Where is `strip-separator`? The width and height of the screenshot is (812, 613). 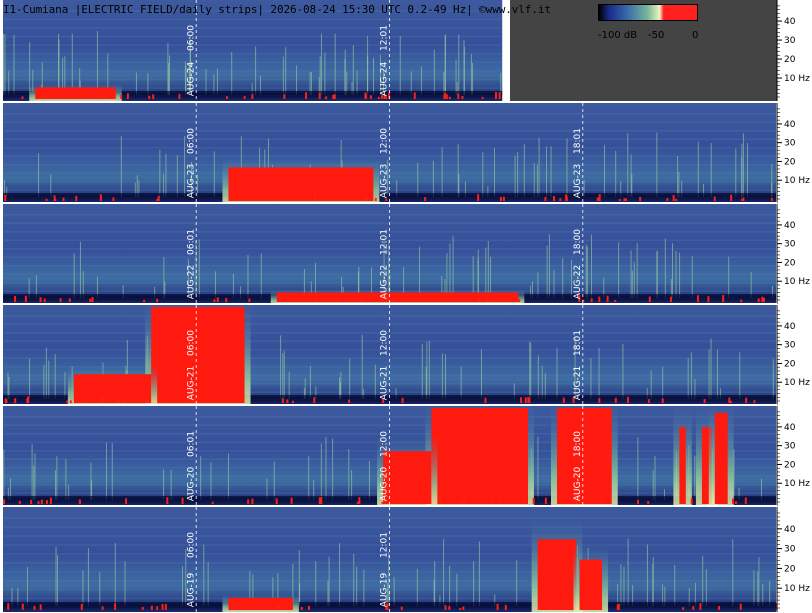 strip-separator is located at coordinates (388, 102).